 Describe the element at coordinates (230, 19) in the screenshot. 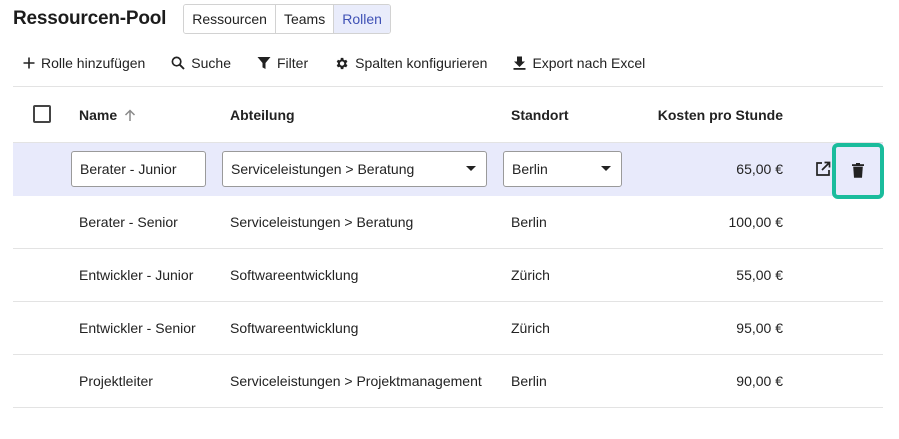

I see `tab-ressourcen: Ressourcen` at that location.